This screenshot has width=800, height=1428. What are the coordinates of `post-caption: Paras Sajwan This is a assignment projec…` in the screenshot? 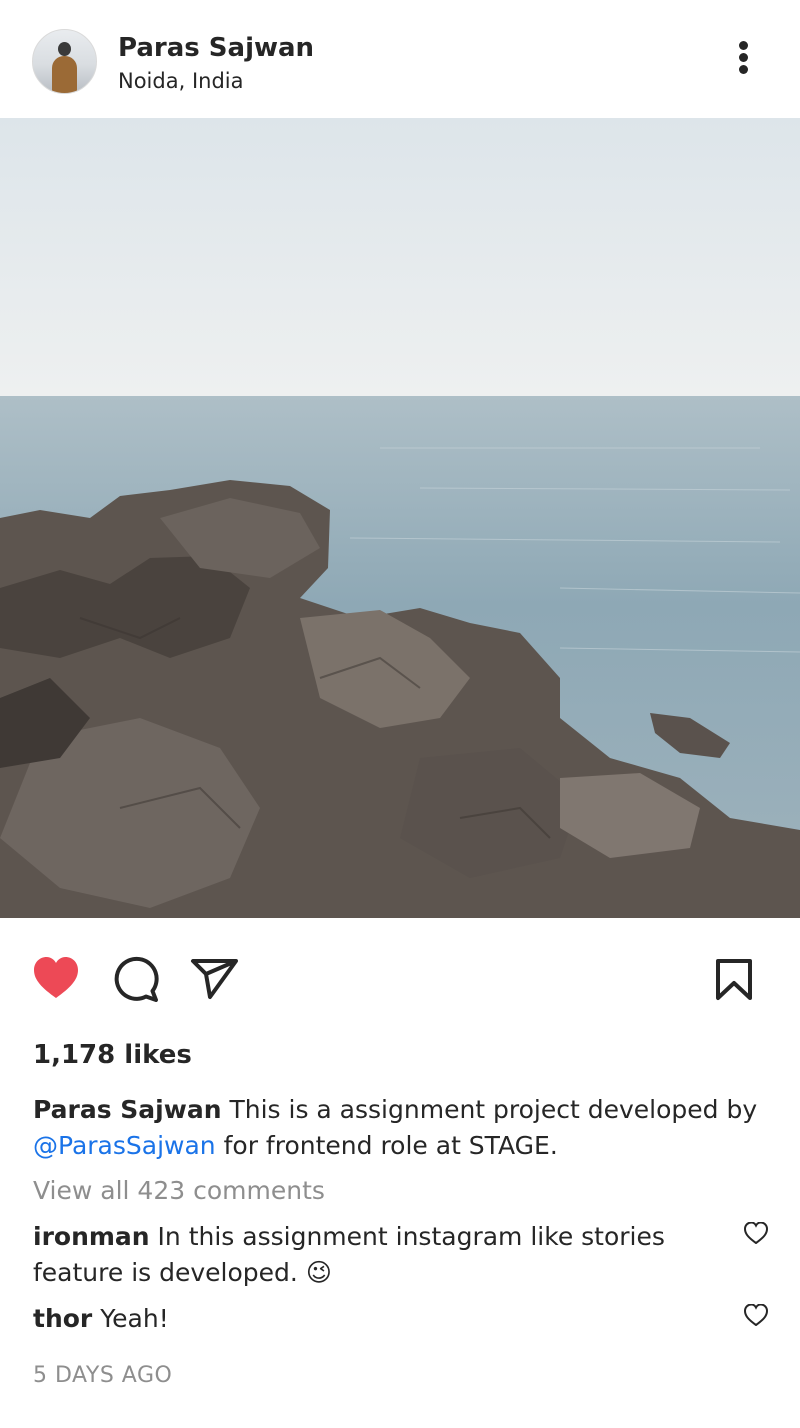 It's located at (408, 1128).